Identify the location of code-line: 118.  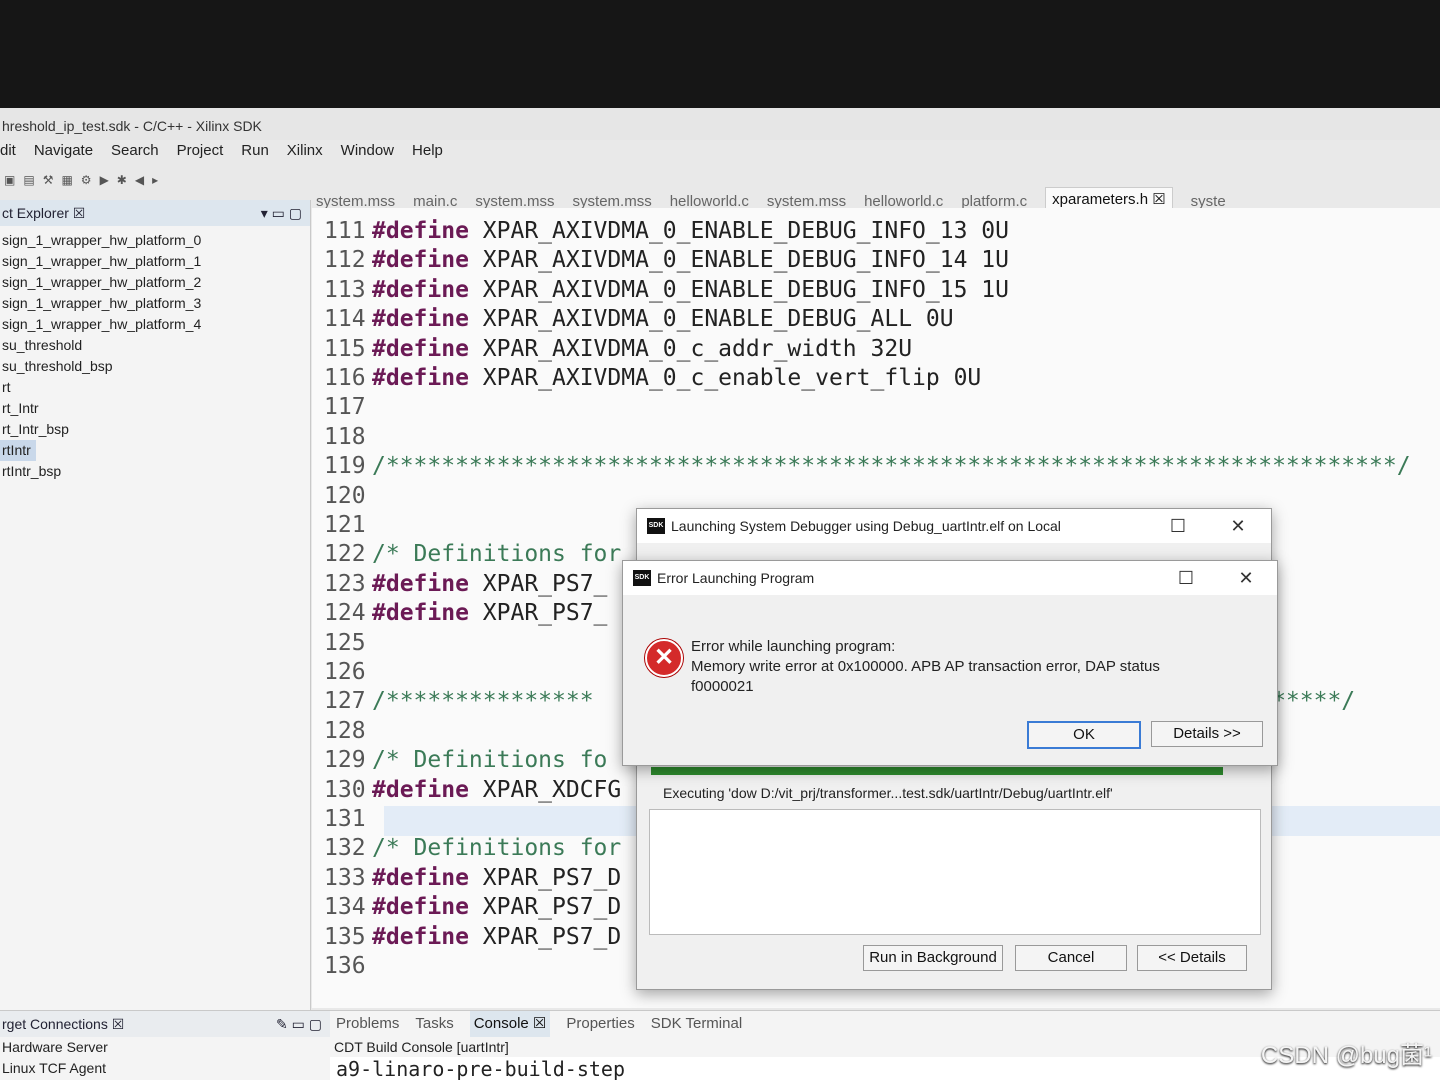
(348, 437).